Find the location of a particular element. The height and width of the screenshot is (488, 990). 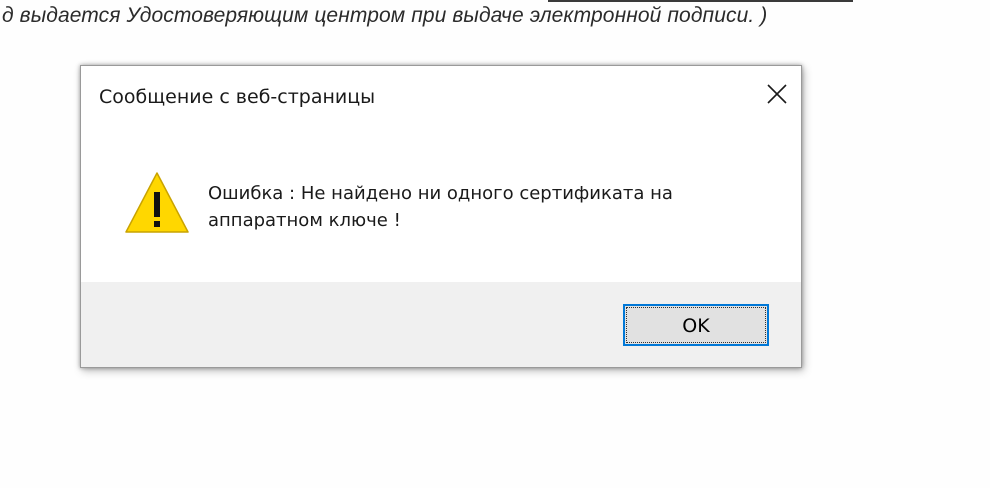

ok-button: OK is located at coordinates (696, 325).